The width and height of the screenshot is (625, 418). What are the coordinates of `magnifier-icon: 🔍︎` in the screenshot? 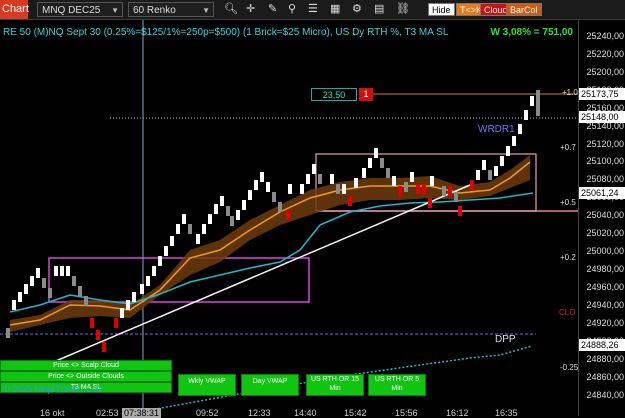 It's located at (231, 9).